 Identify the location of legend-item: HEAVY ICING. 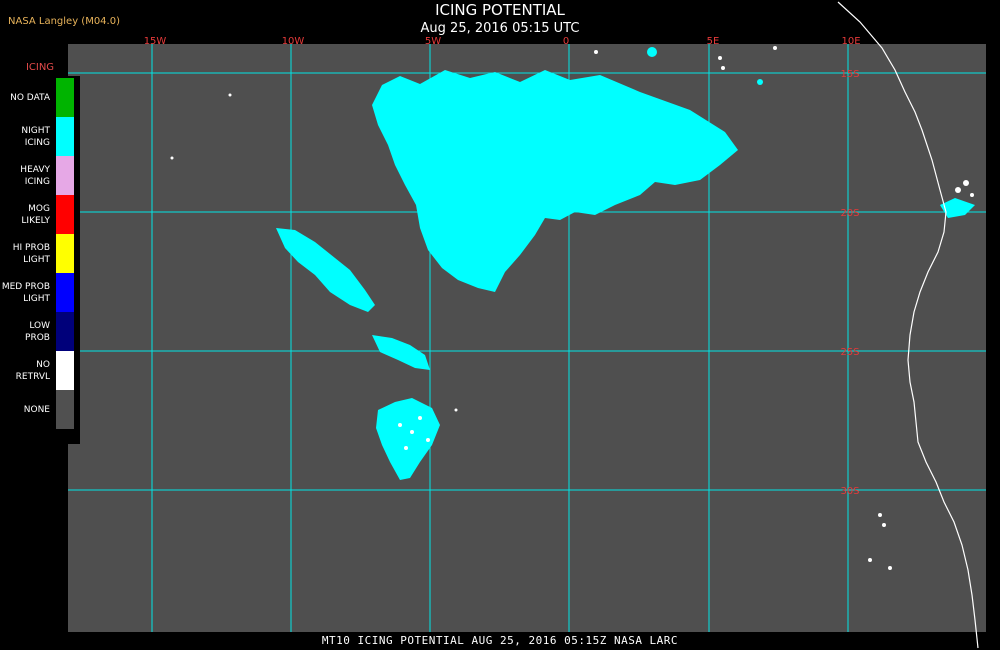
(38, 175).